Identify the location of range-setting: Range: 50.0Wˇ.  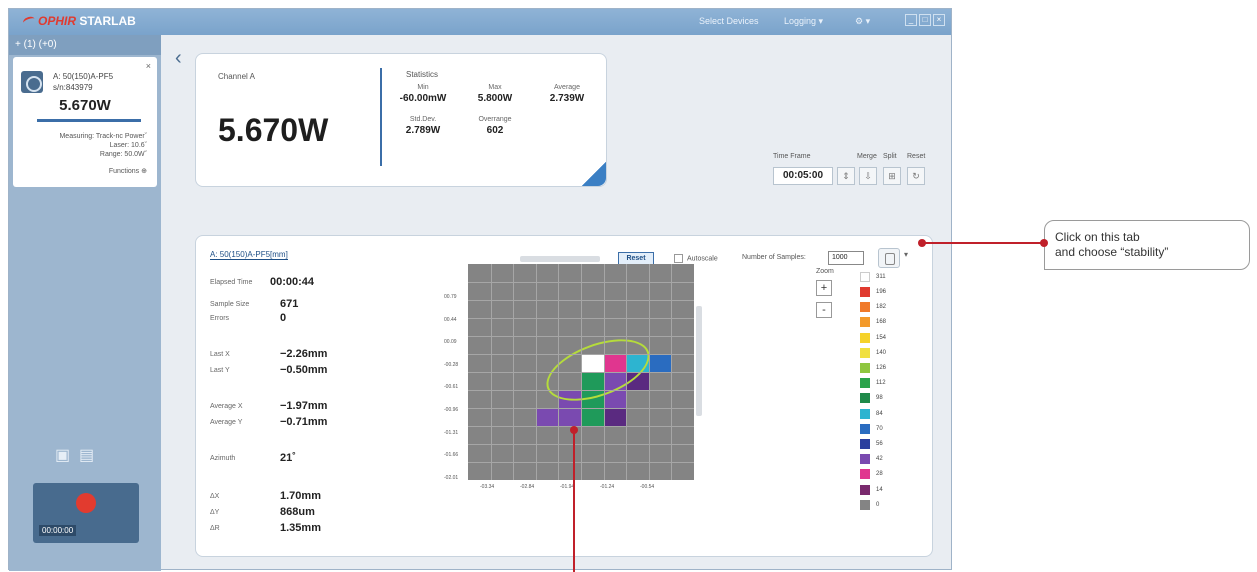
(103, 154).